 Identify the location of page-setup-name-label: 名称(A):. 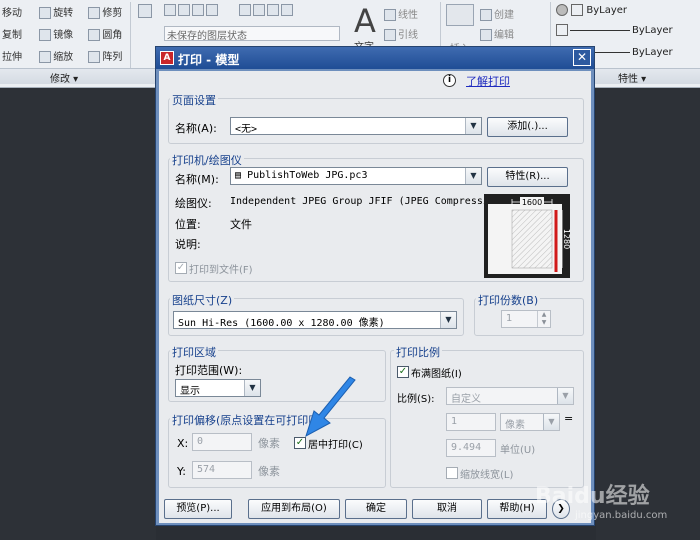
(196, 128).